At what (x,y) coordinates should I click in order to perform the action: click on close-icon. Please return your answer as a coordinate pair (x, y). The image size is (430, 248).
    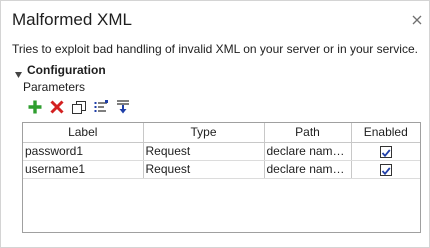
    Looking at the image, I should click on (417, 19).